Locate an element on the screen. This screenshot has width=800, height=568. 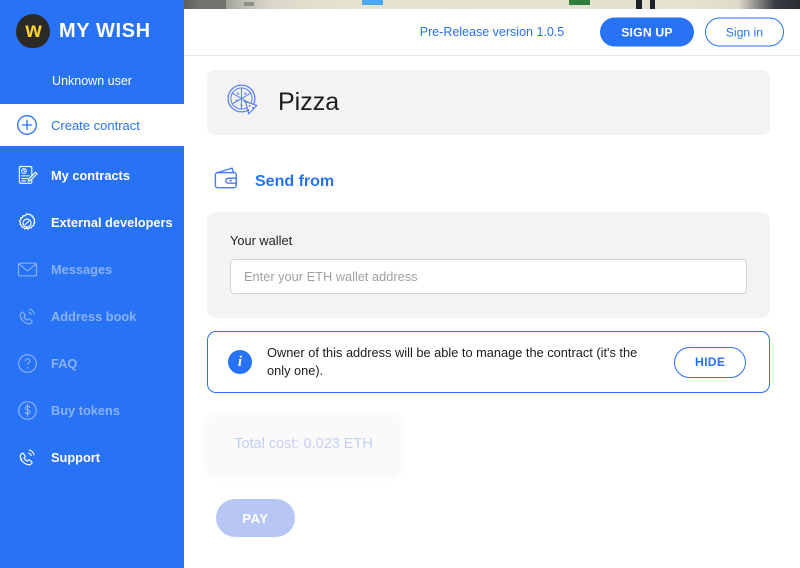
auth-actions: SIGN UP Sign in is located at coordinates (692, 32).